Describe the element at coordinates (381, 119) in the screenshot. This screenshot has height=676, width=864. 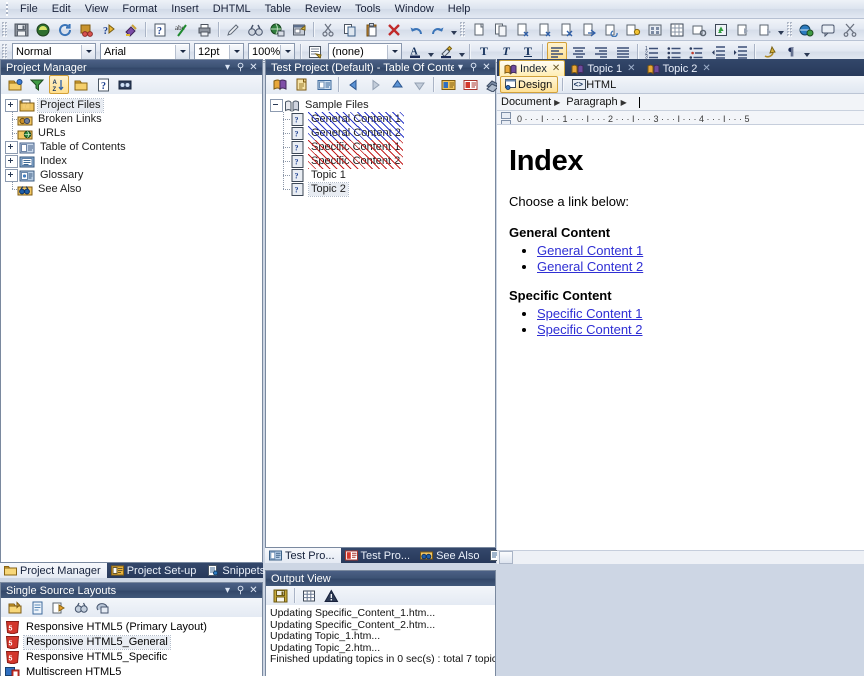
I see `toc-item: ? General Content 1` at that location.